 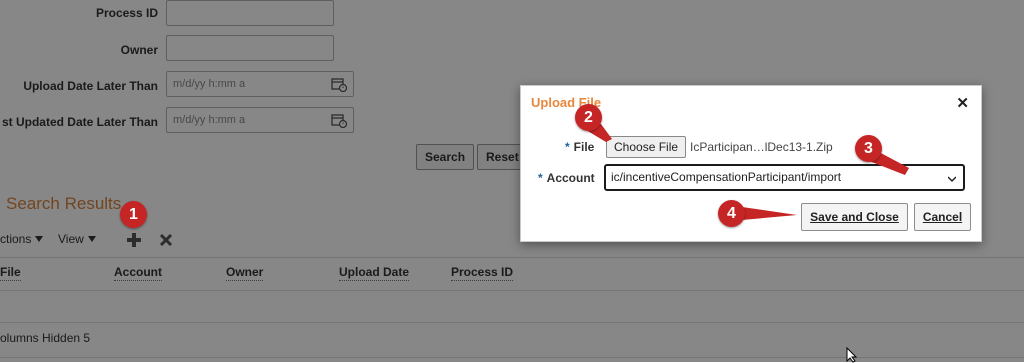 I want to click on selected-file-name: IcParticipan…lDec13-1.Zip, so click(x=761, y=147).